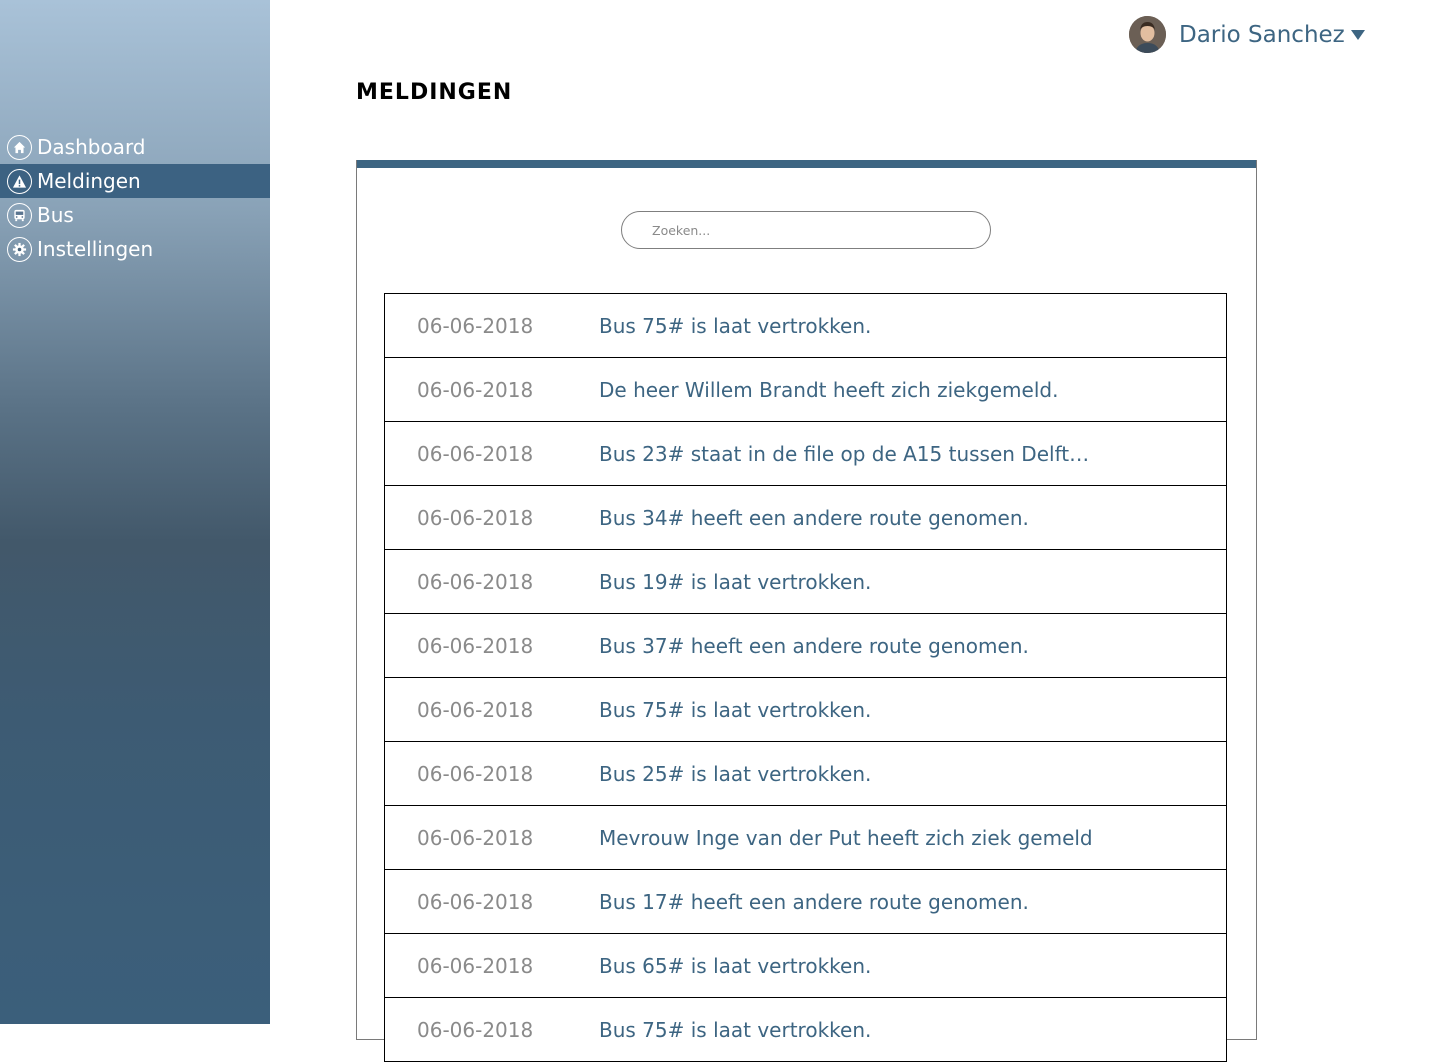  What do you see at coordinates (1147, 34) in the screenshot?
I see `avatar` at bounding box center [1147, 34].